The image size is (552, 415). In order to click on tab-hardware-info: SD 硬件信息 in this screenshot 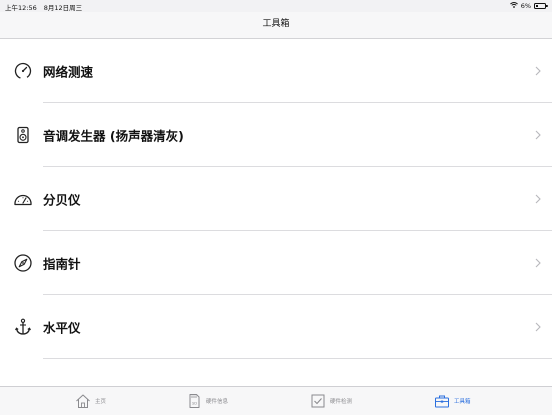, I will do `click(207, 401)`.